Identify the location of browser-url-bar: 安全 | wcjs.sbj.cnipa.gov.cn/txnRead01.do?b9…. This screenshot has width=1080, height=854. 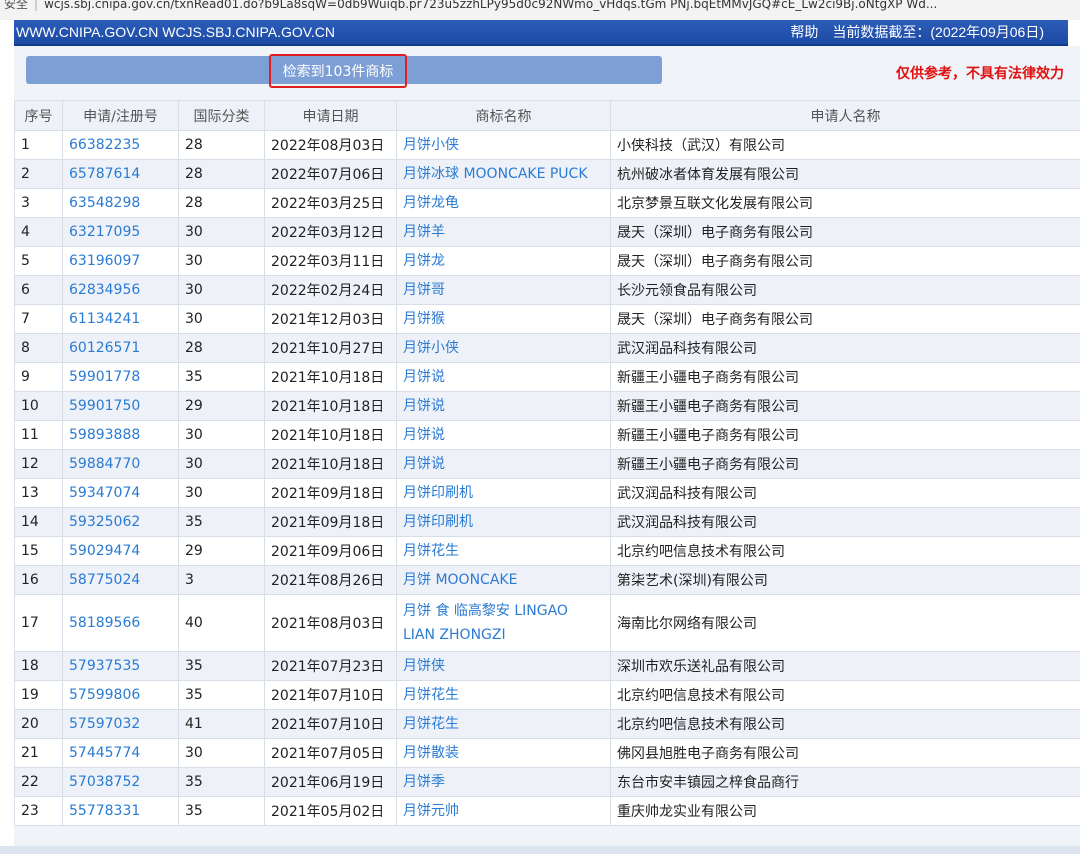
(540, 10).